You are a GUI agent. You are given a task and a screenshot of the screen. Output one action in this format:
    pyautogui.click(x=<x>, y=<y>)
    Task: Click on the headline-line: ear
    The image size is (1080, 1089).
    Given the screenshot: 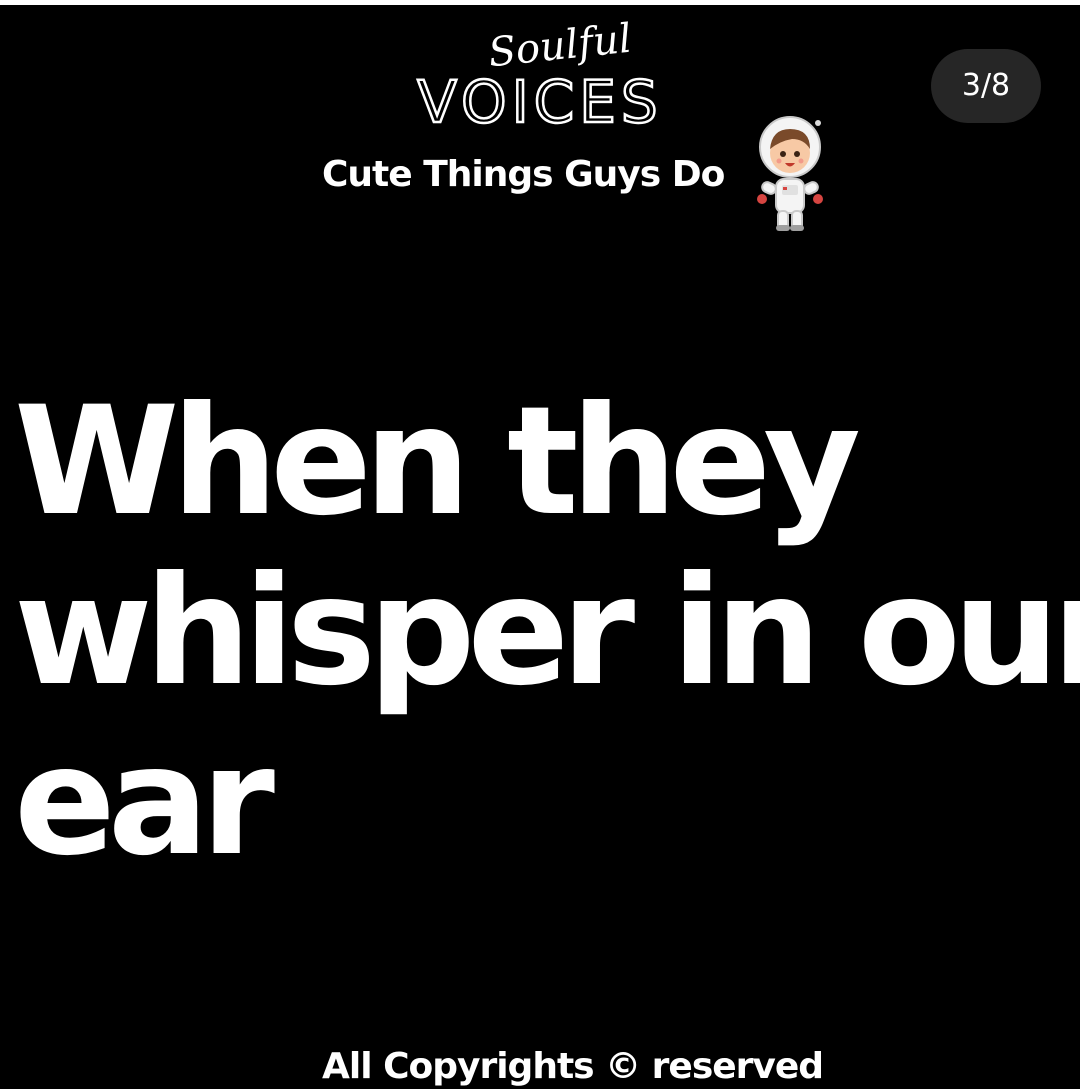 What is the action you would take?
    pyautogui.click(x=144, y=802)
    